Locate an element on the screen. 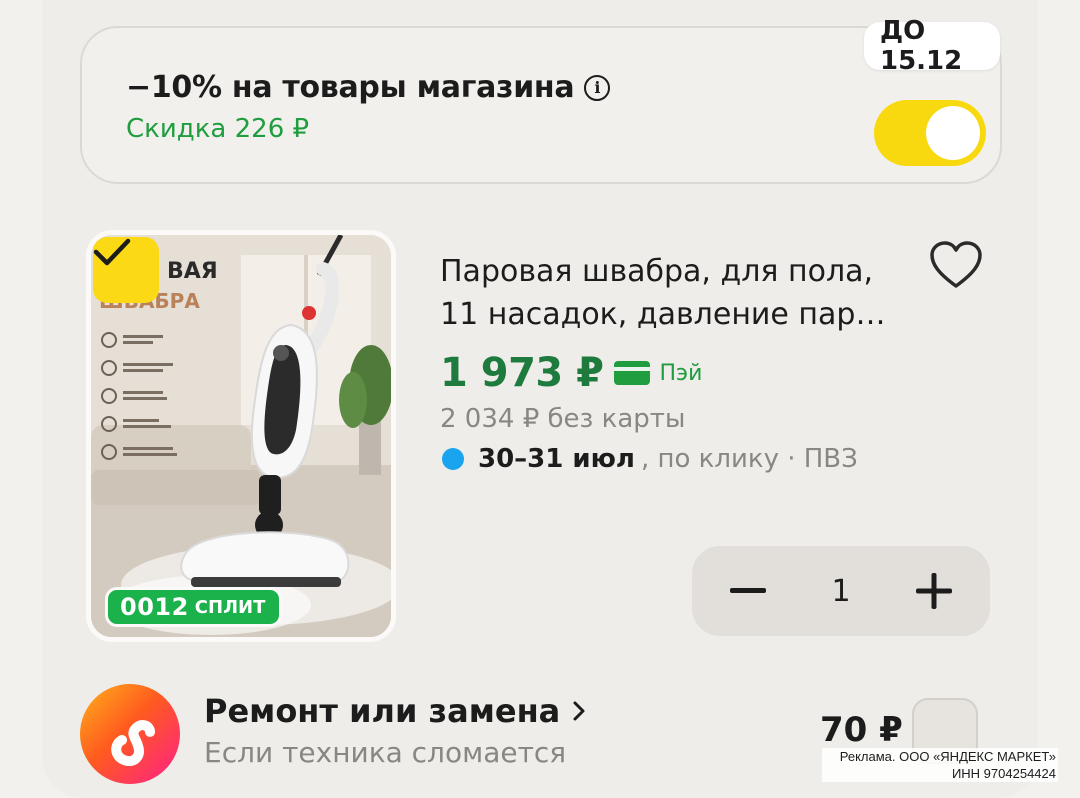  favorite-heart-icon is located at coordinates (956, 265).